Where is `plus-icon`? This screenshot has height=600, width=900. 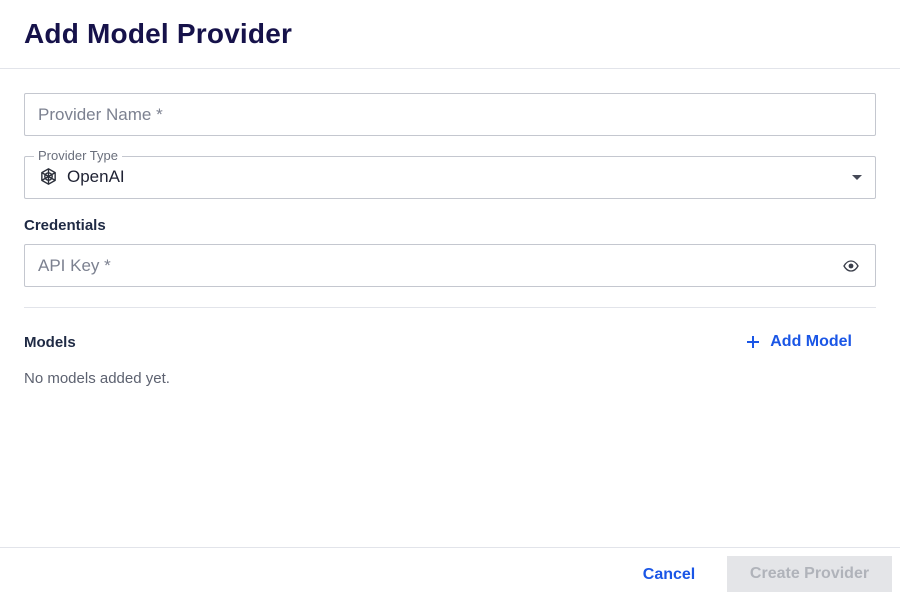
plus-icon is located at coordinates (753, 342).